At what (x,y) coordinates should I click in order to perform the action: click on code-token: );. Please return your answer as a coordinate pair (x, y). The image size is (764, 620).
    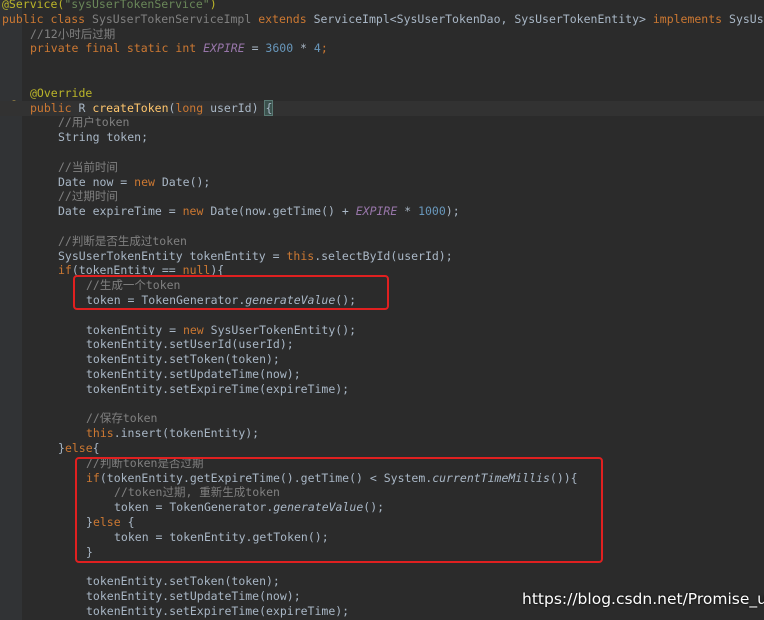
    Looking at the image, I should click on (452, 211).